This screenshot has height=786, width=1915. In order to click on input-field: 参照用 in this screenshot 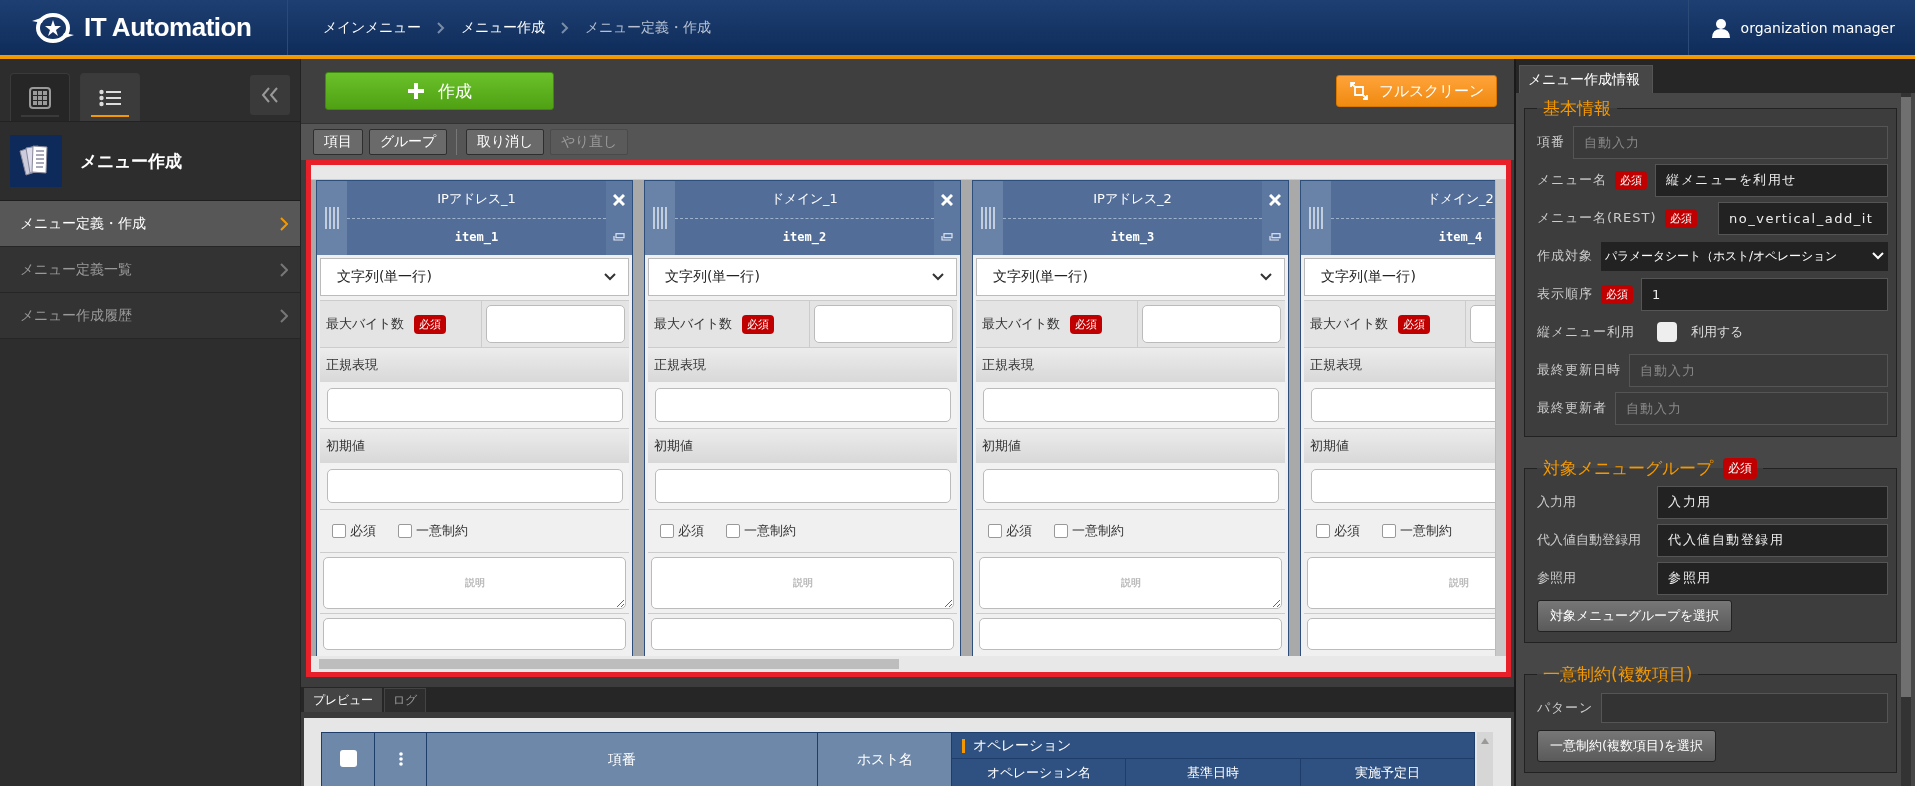, I will do `click(1772, 578)`.